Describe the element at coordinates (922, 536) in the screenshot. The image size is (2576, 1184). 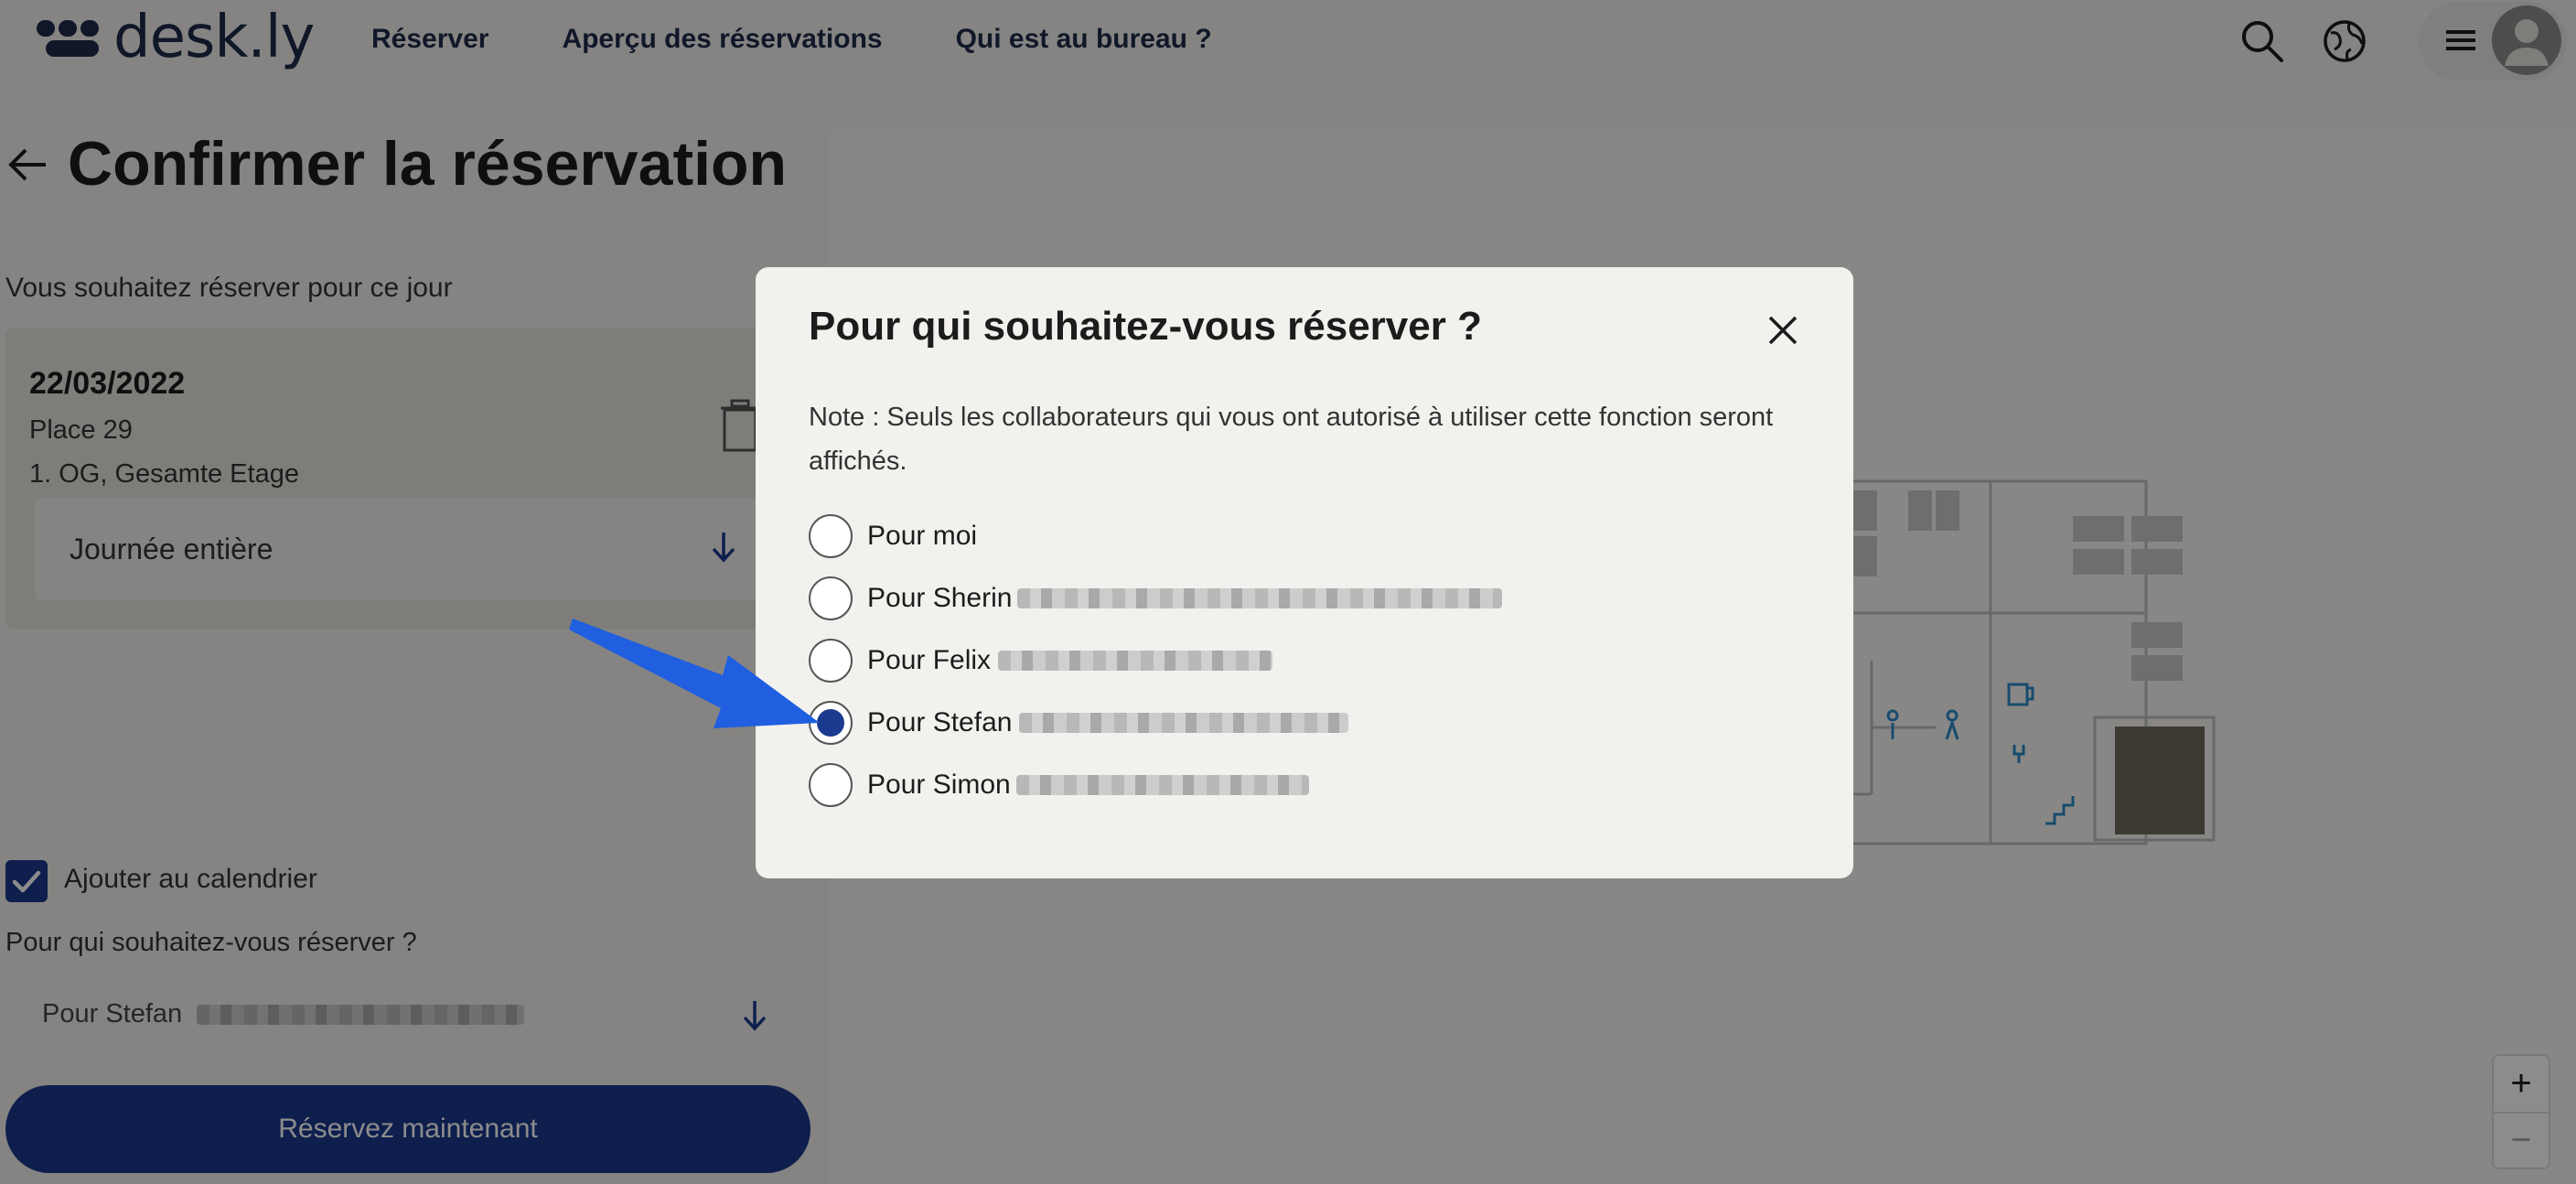
I see `option-label: Pour moi` at that location.